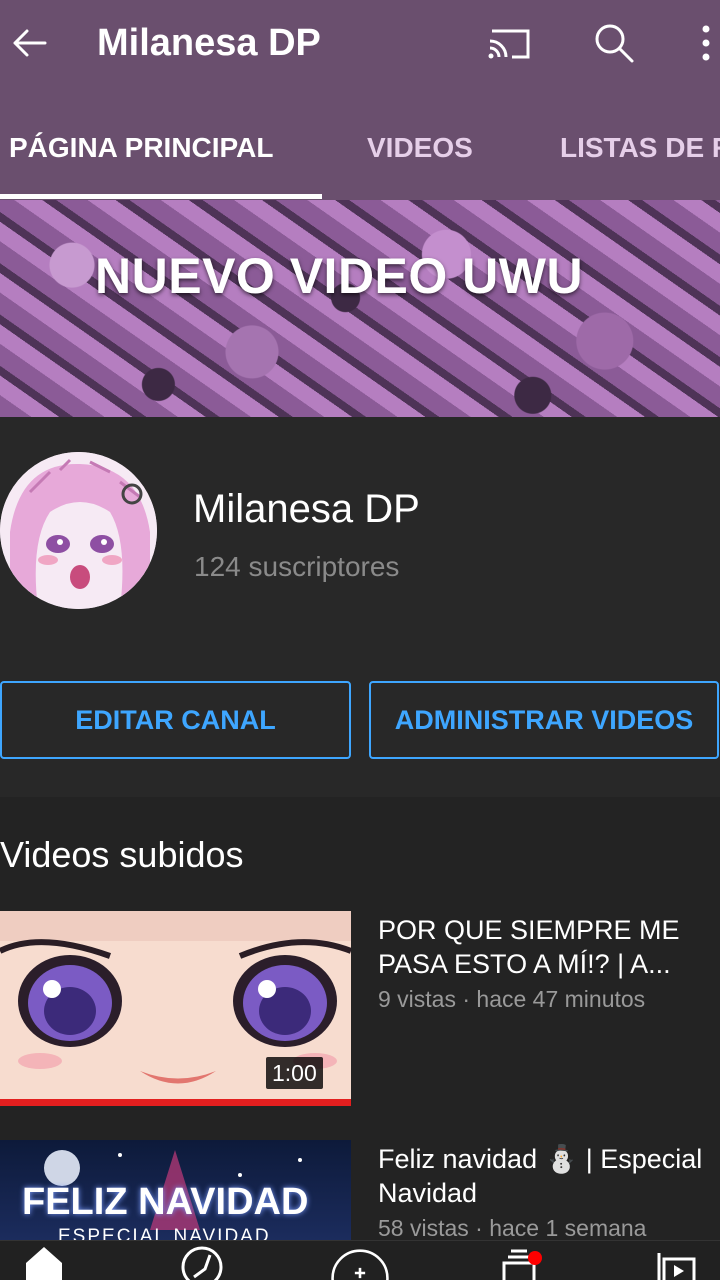  I want to click on search-icon, so click(614, 43).